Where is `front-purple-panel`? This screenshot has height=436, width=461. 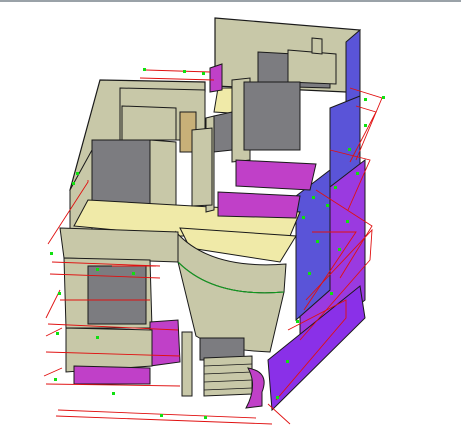
front-purple-panel is located at coordinates (165, 343).